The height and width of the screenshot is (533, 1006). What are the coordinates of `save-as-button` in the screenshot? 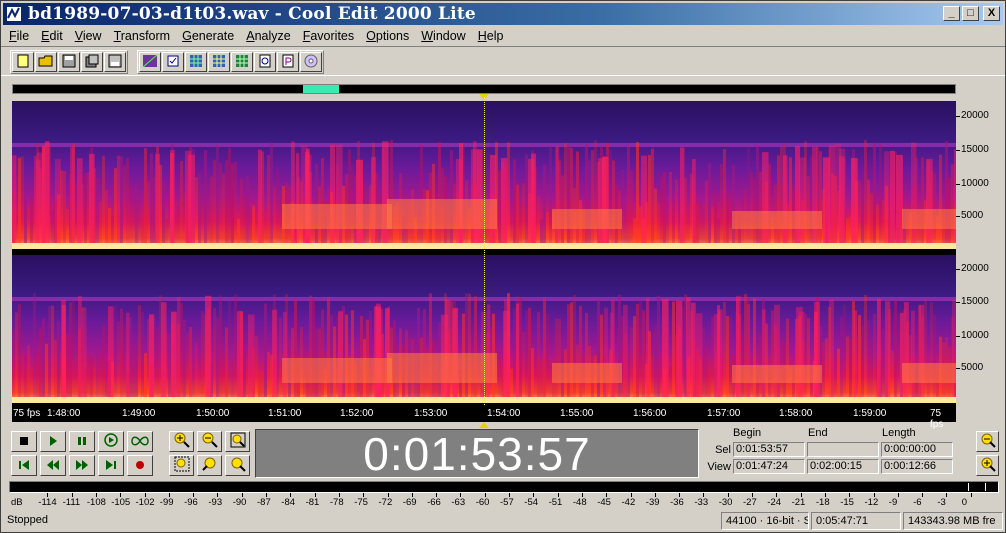 It's located at (92, 62).